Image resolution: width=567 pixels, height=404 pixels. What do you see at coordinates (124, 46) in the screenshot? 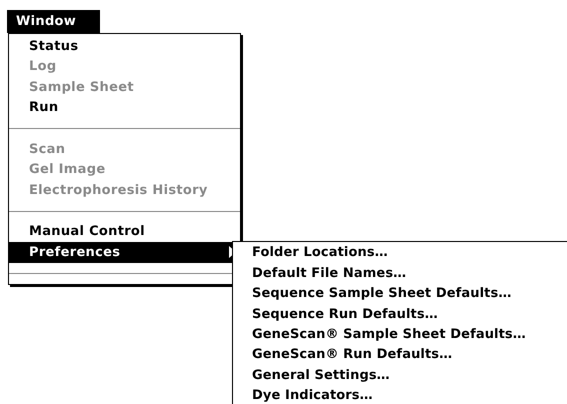
I see `menu-item: Status` at bounding box center [124, 46].